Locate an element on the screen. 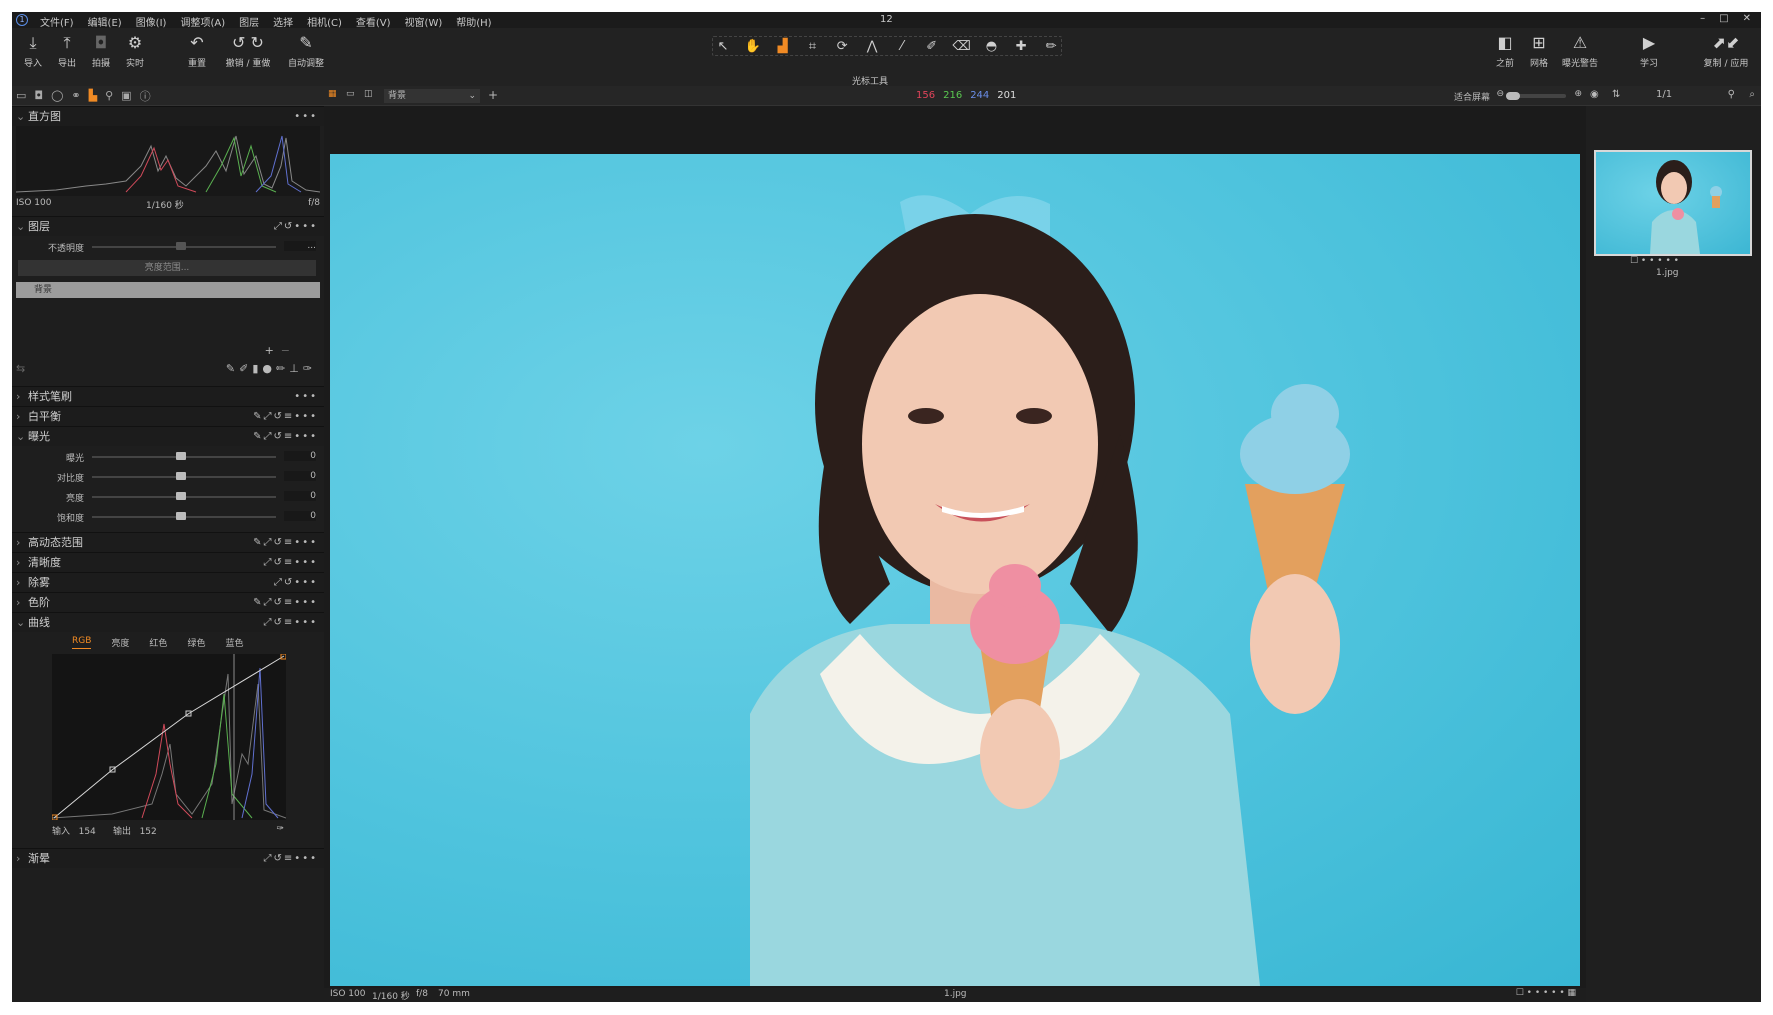 The width and height of the screenshot is (1773, 1015). style-brush-header: › 样式笔刷 ••• is located at coordinates (168, 396).